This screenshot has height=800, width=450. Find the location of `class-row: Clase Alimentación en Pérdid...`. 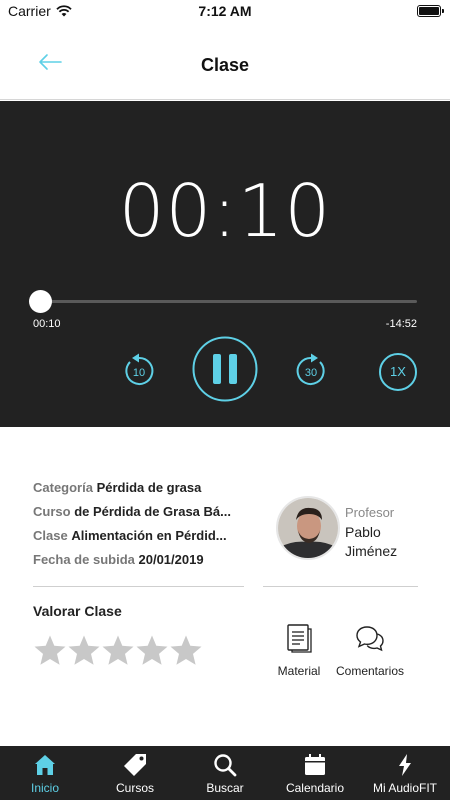

class-row: Clase Alimentación en Pérdid... is located at coordinates (140, 540).